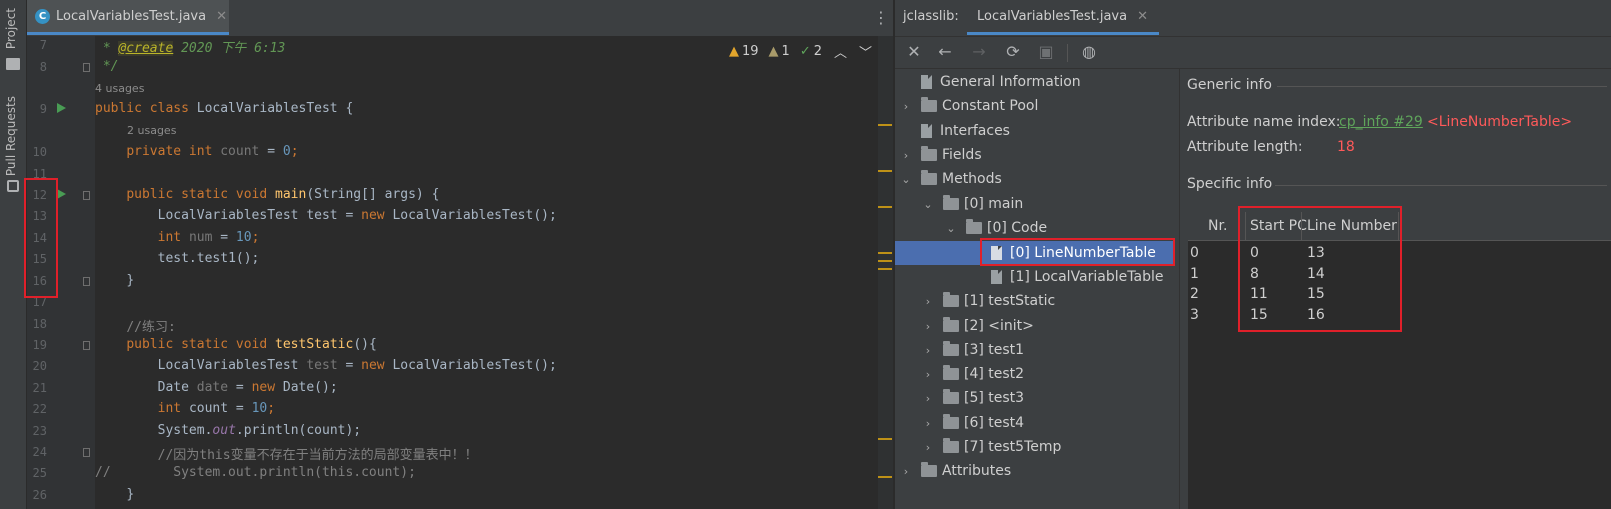  Describe the element at coordinates (208, 258) in the screenshot. I see `code-line: test.test1();` at that location.